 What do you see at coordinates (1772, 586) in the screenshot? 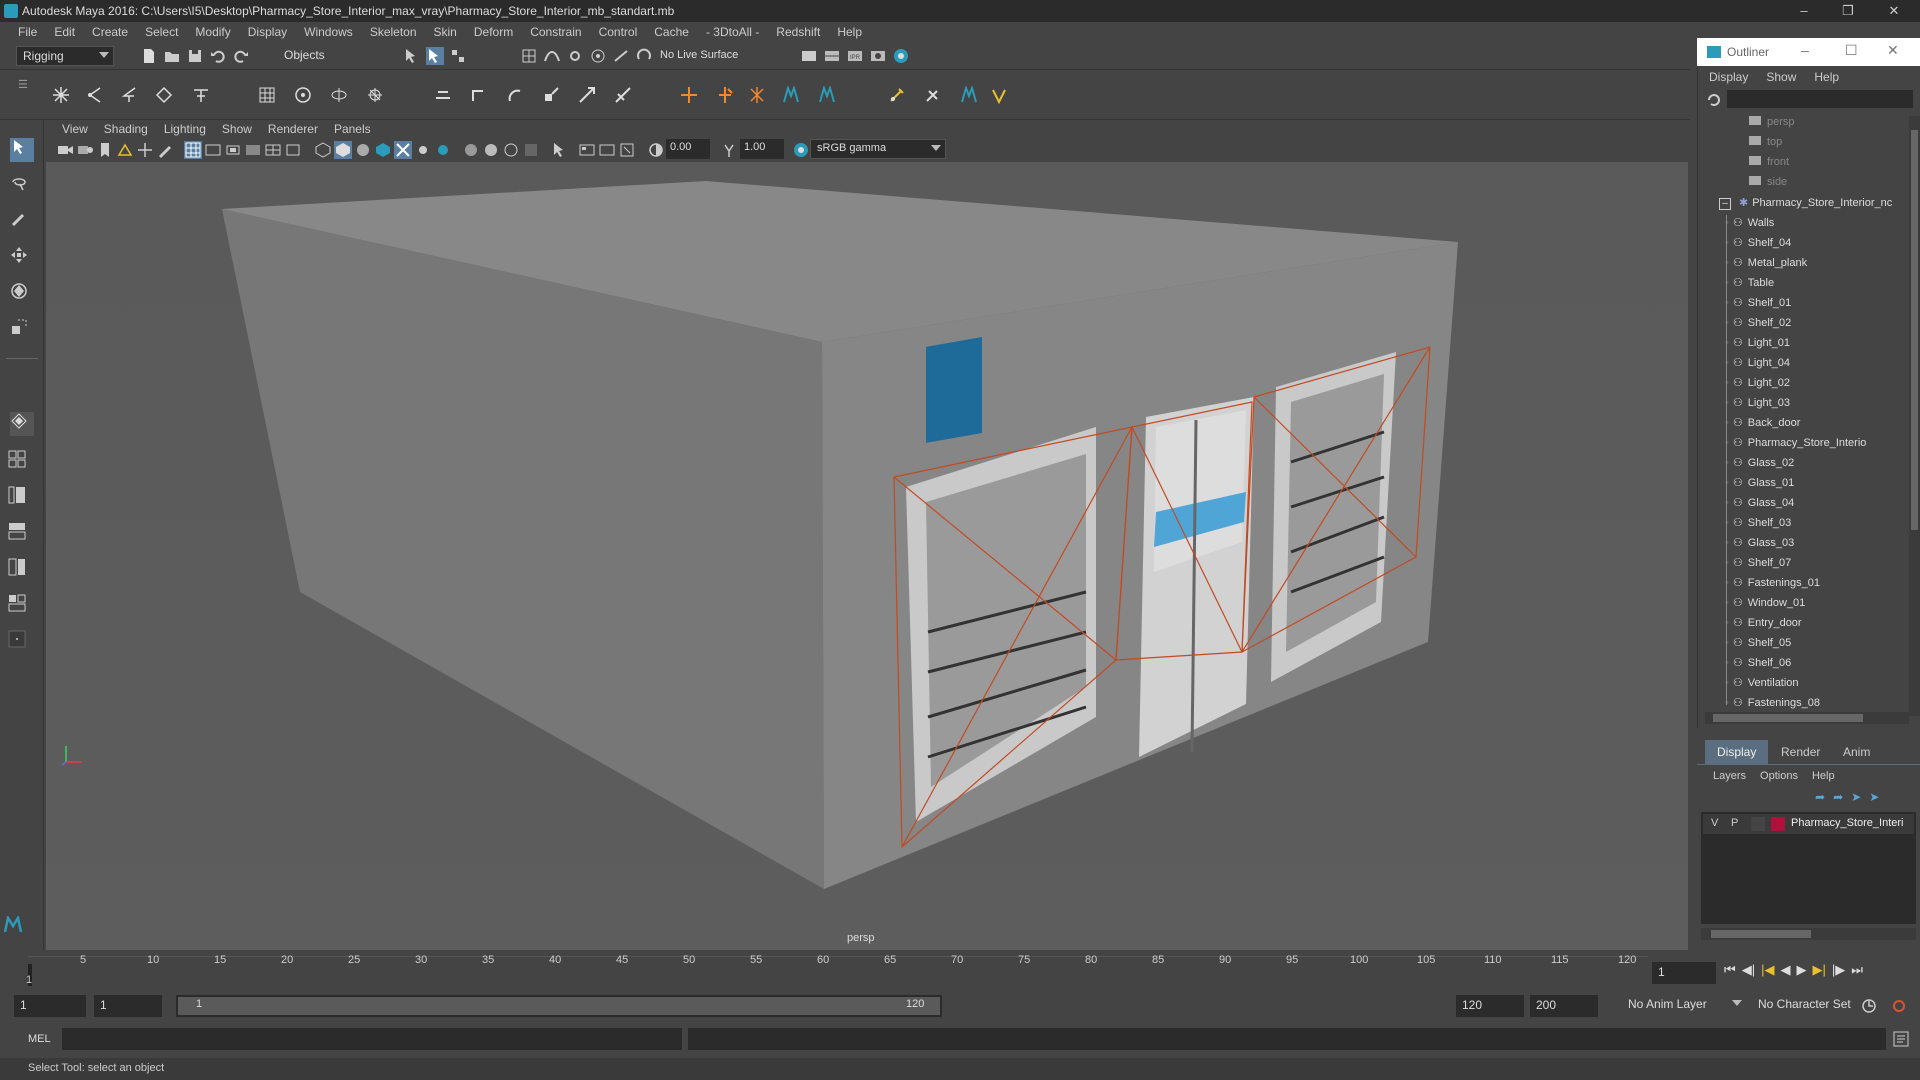
I see `outliner-item: ◦ ⚇ Fastenings_01` at bounding box center [1772, 586].